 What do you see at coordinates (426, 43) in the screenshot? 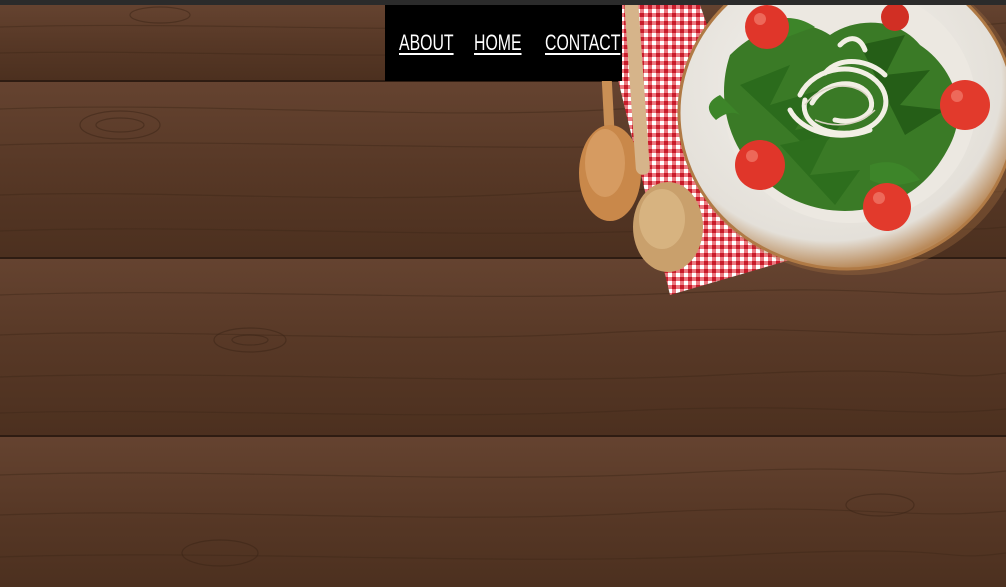
I see `nav-link-about: ABOUT` at bounding box center [426, 43].